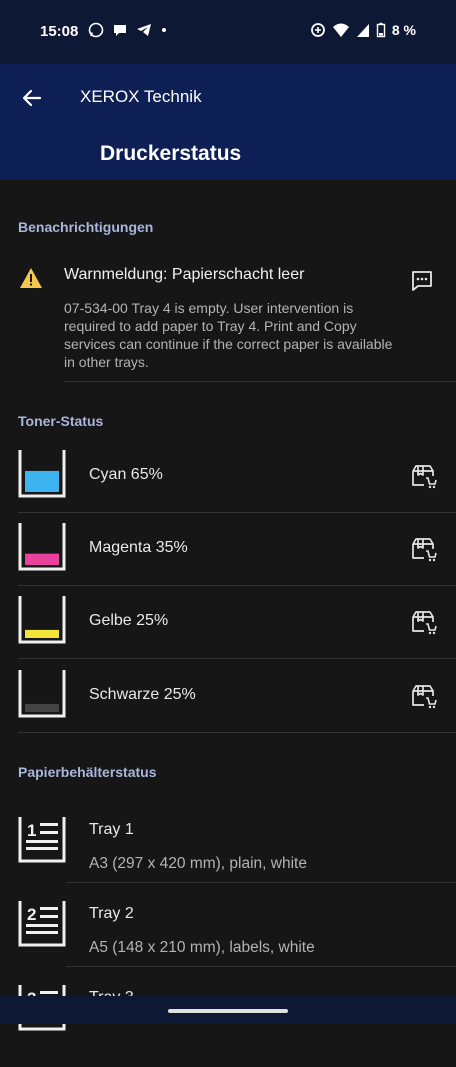 This screenshot has width=456, height=1067. Describe the element at coordinates (87, 772) in the screenshot. I see `section-header-trays: Papierbehälterstatus` at that location.